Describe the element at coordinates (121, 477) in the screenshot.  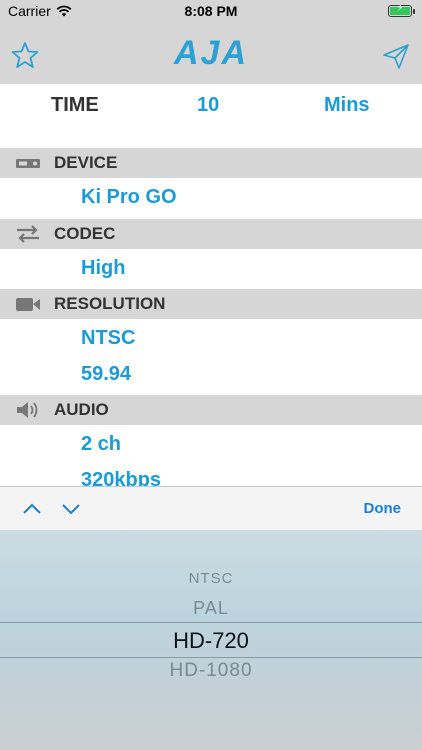
I see `audio-bitrate-value: 320kbps` at that location.